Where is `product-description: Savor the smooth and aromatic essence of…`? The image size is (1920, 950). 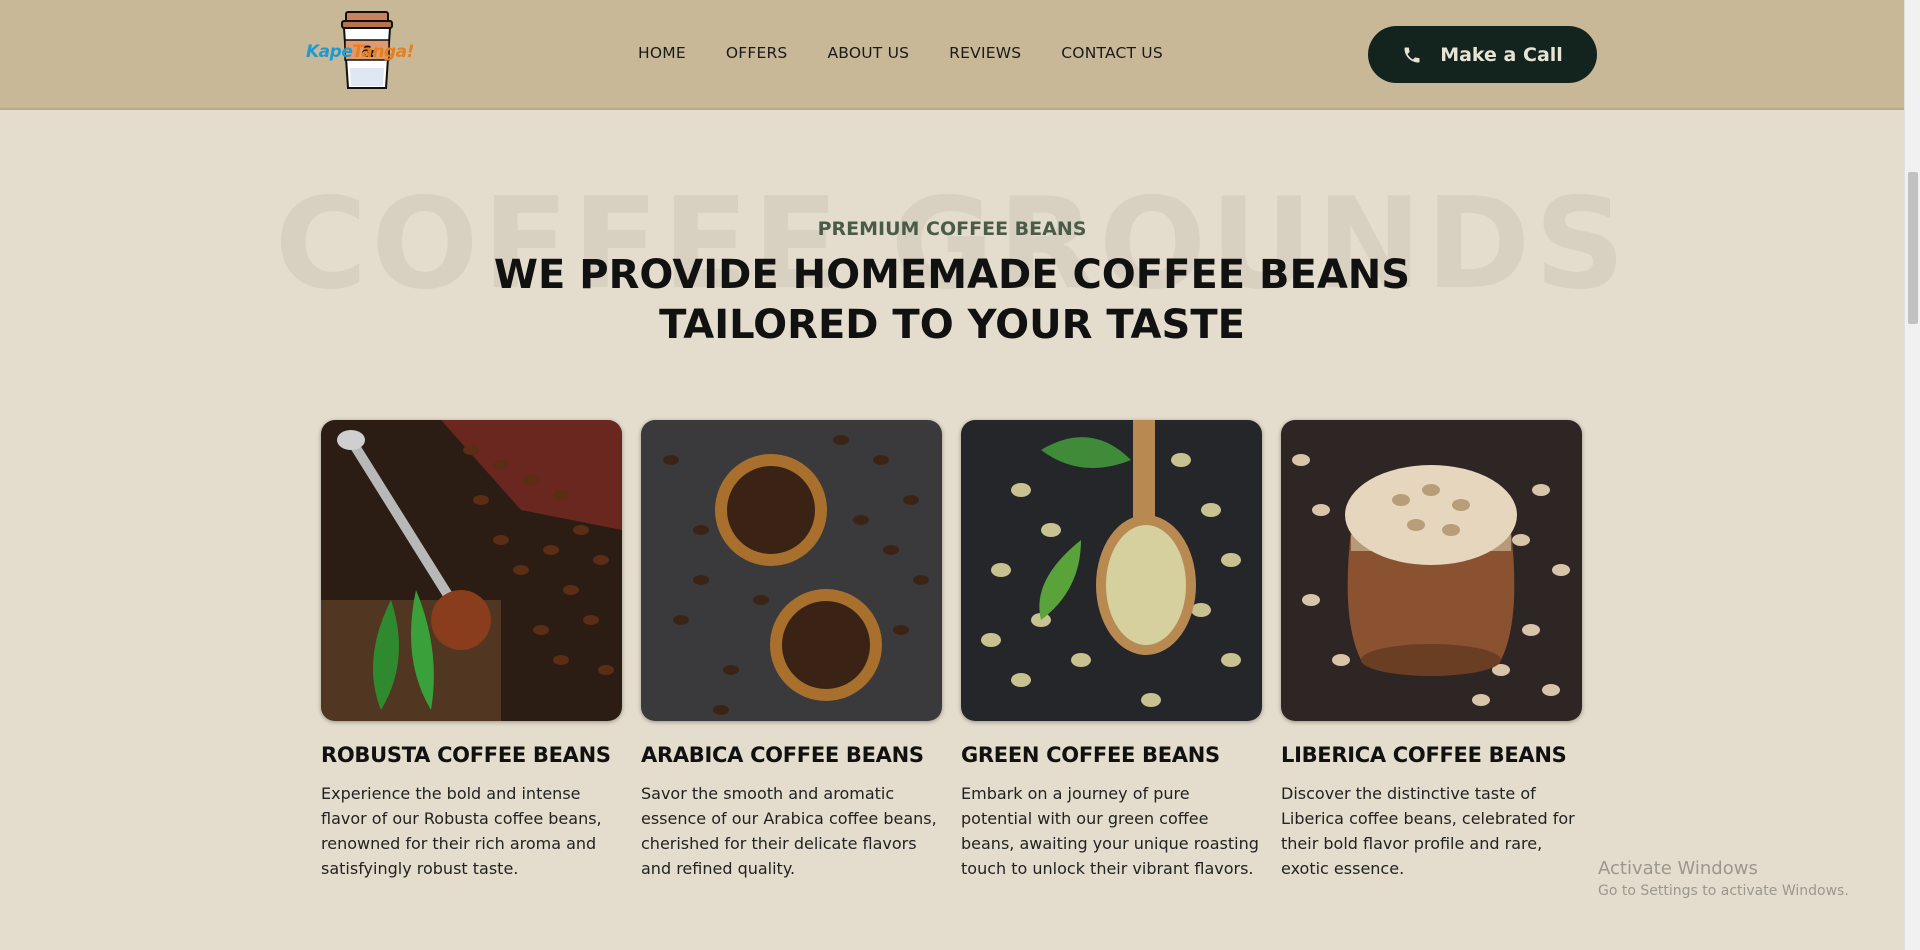 product-description: Savor the smooth and aromatic essence of… is located at coordinates (789, 831).